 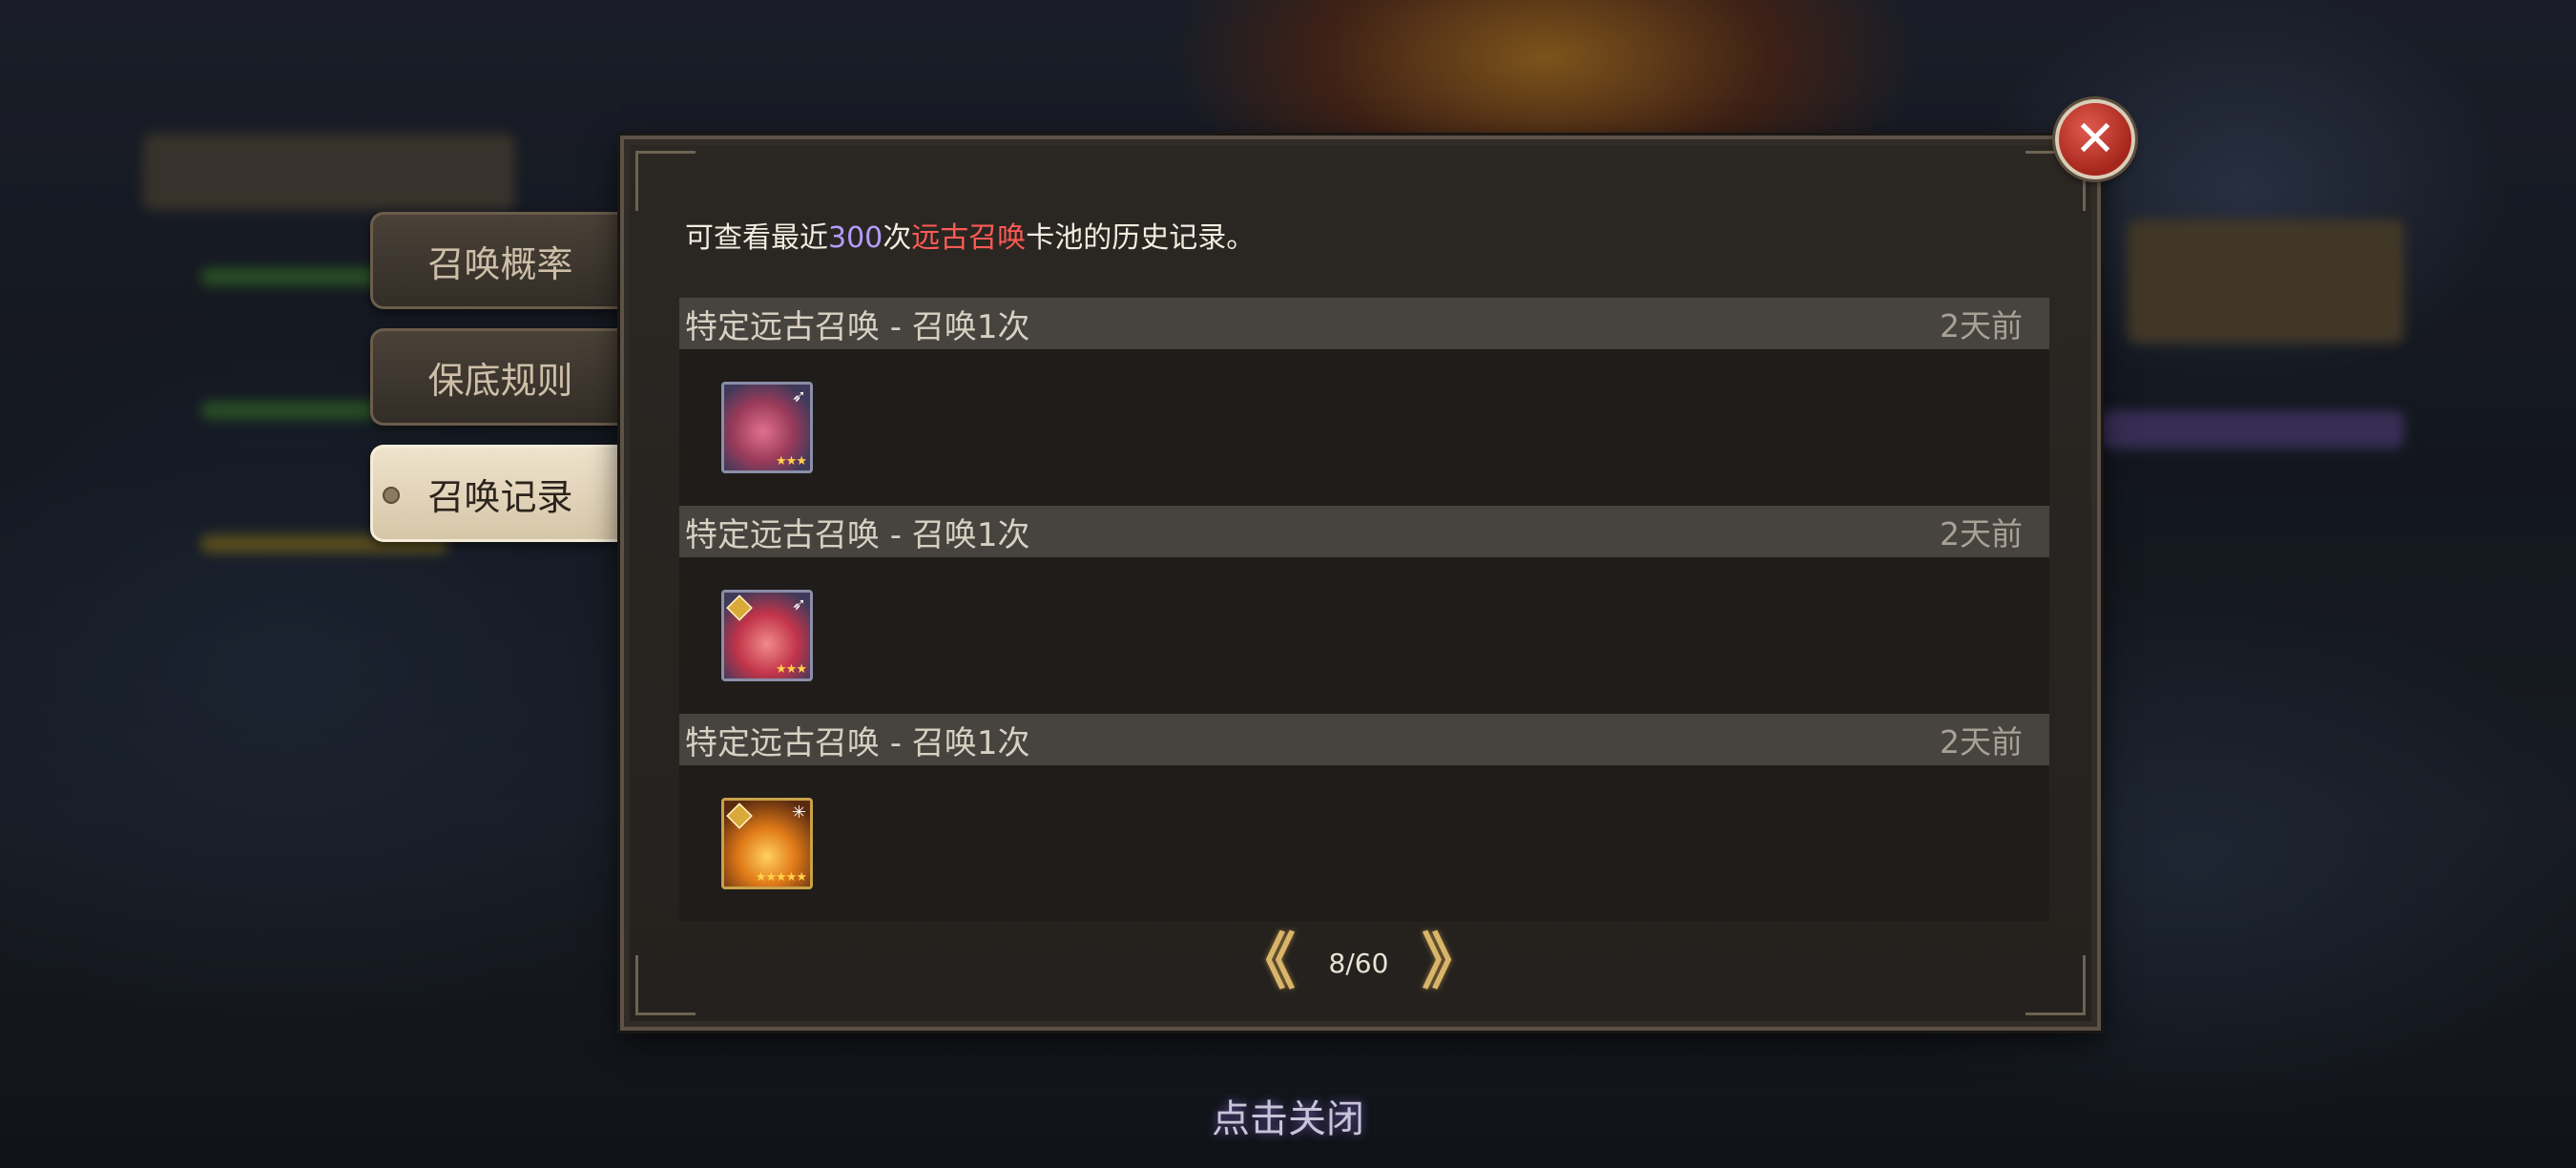 I want to click on list-item: 特定远古召唤 - 召唤1次 2天前 ✳ ★★★★★, so click(x=1364, y=818).